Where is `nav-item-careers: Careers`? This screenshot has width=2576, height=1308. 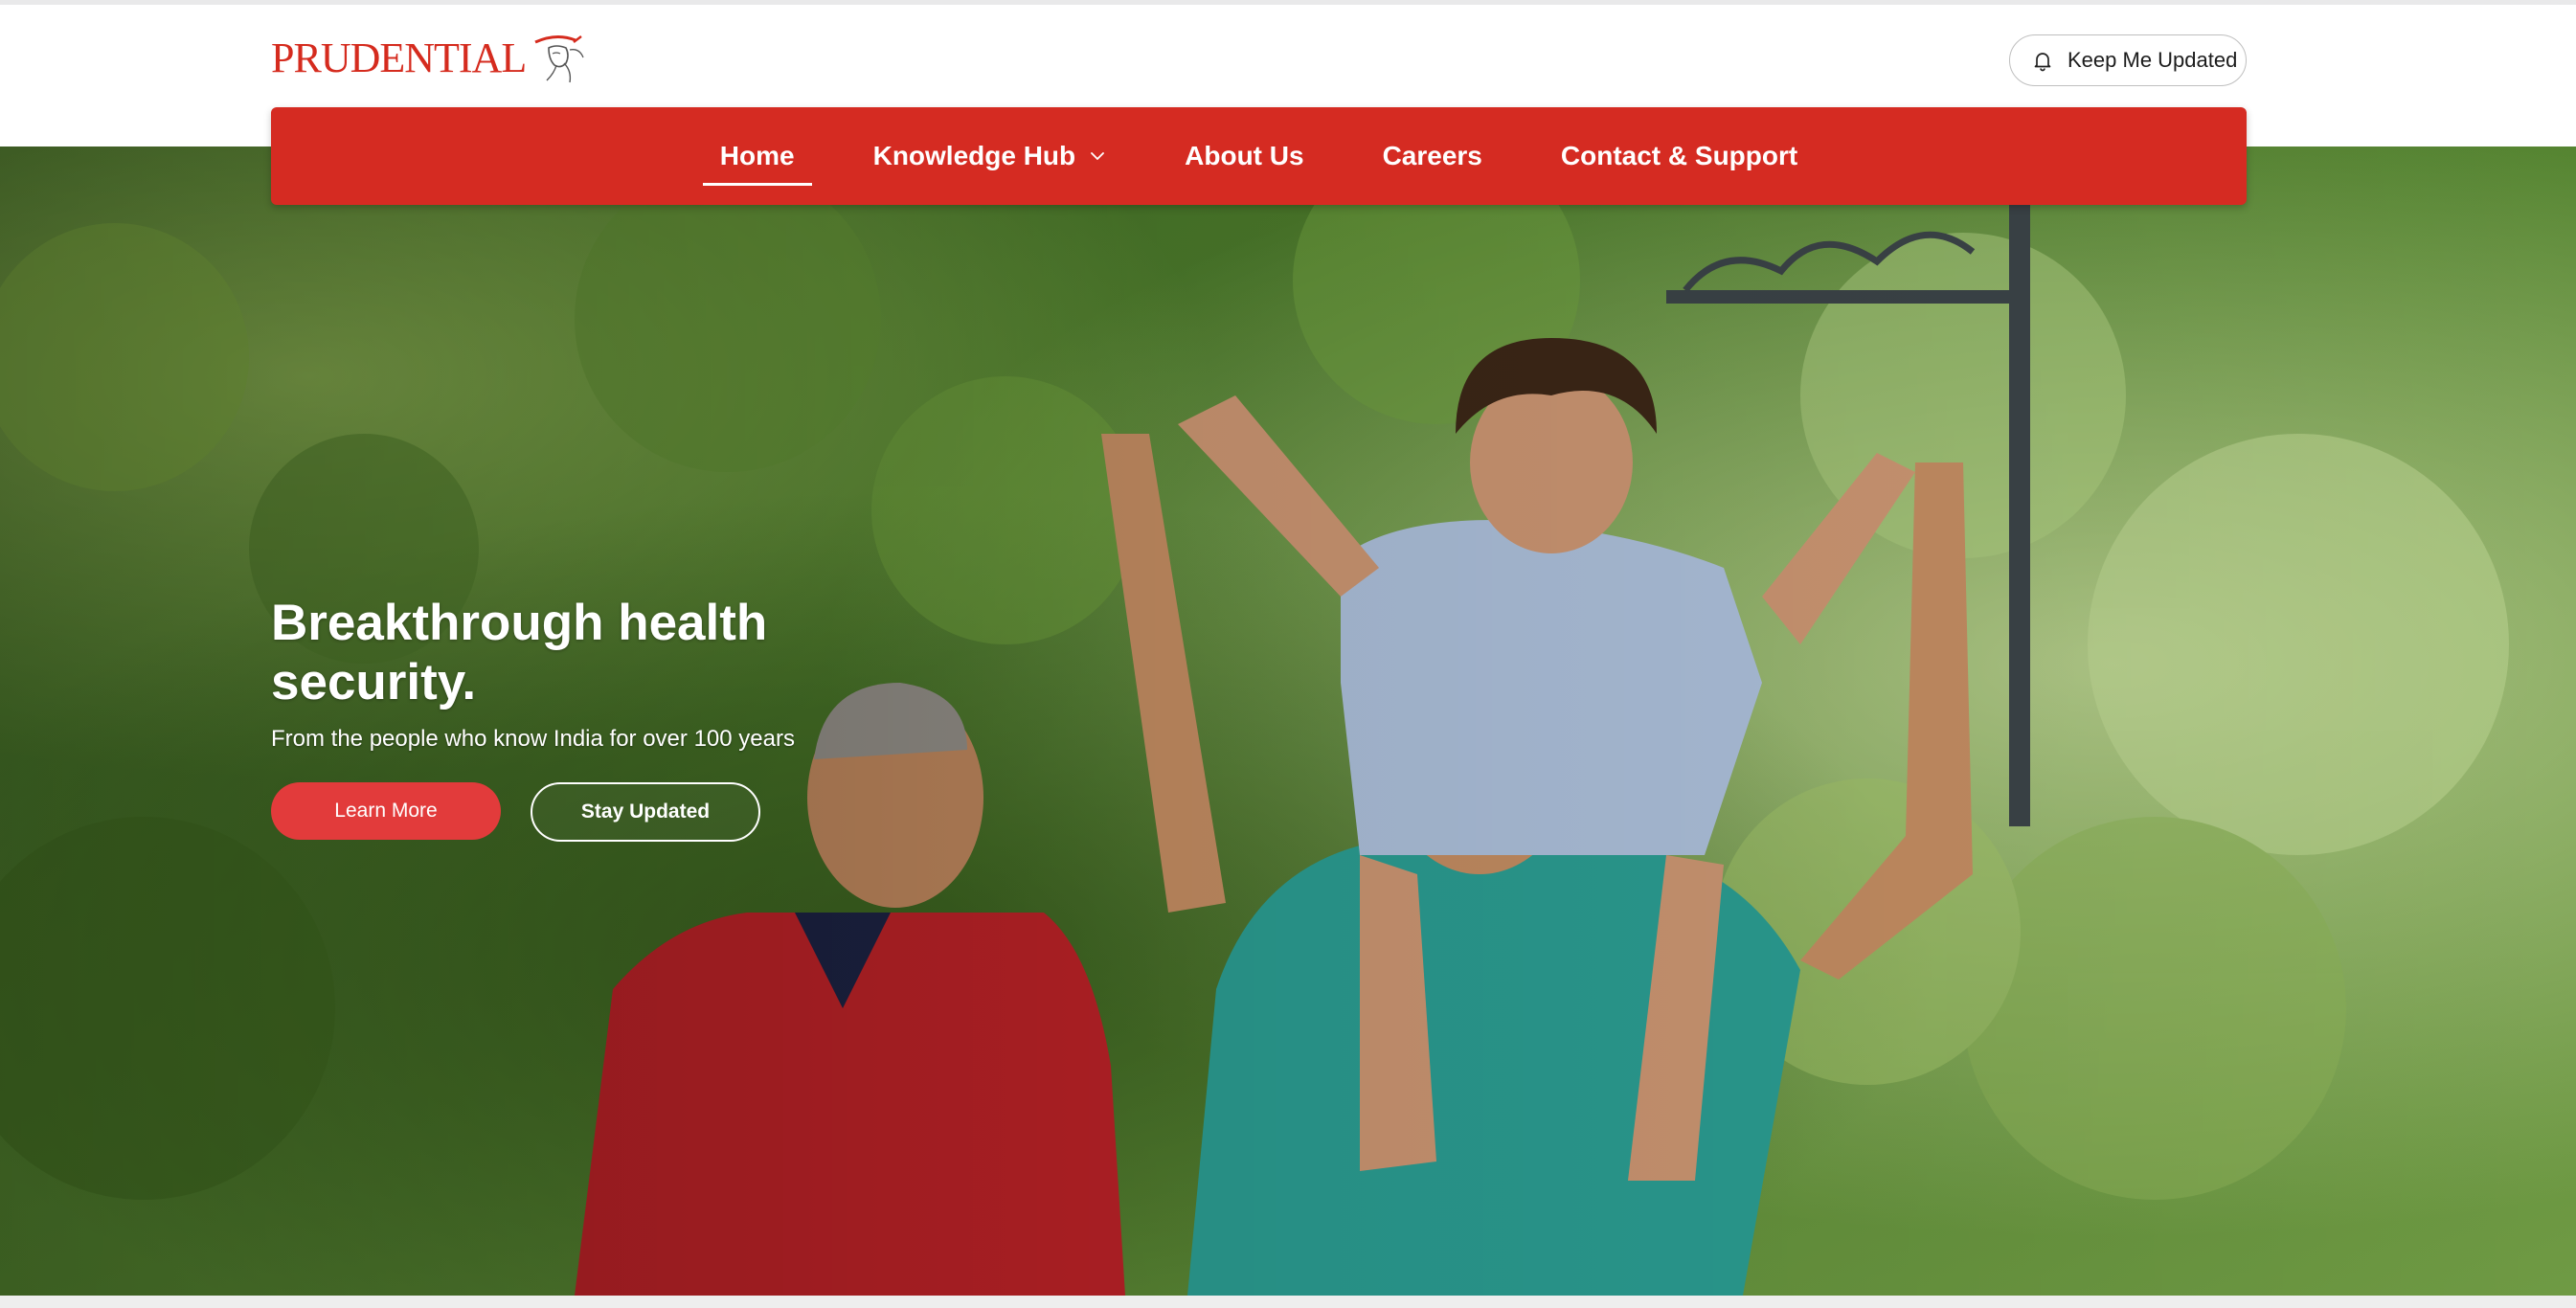
nav-item-careers: Careers is located at coordinates (1432, 156).